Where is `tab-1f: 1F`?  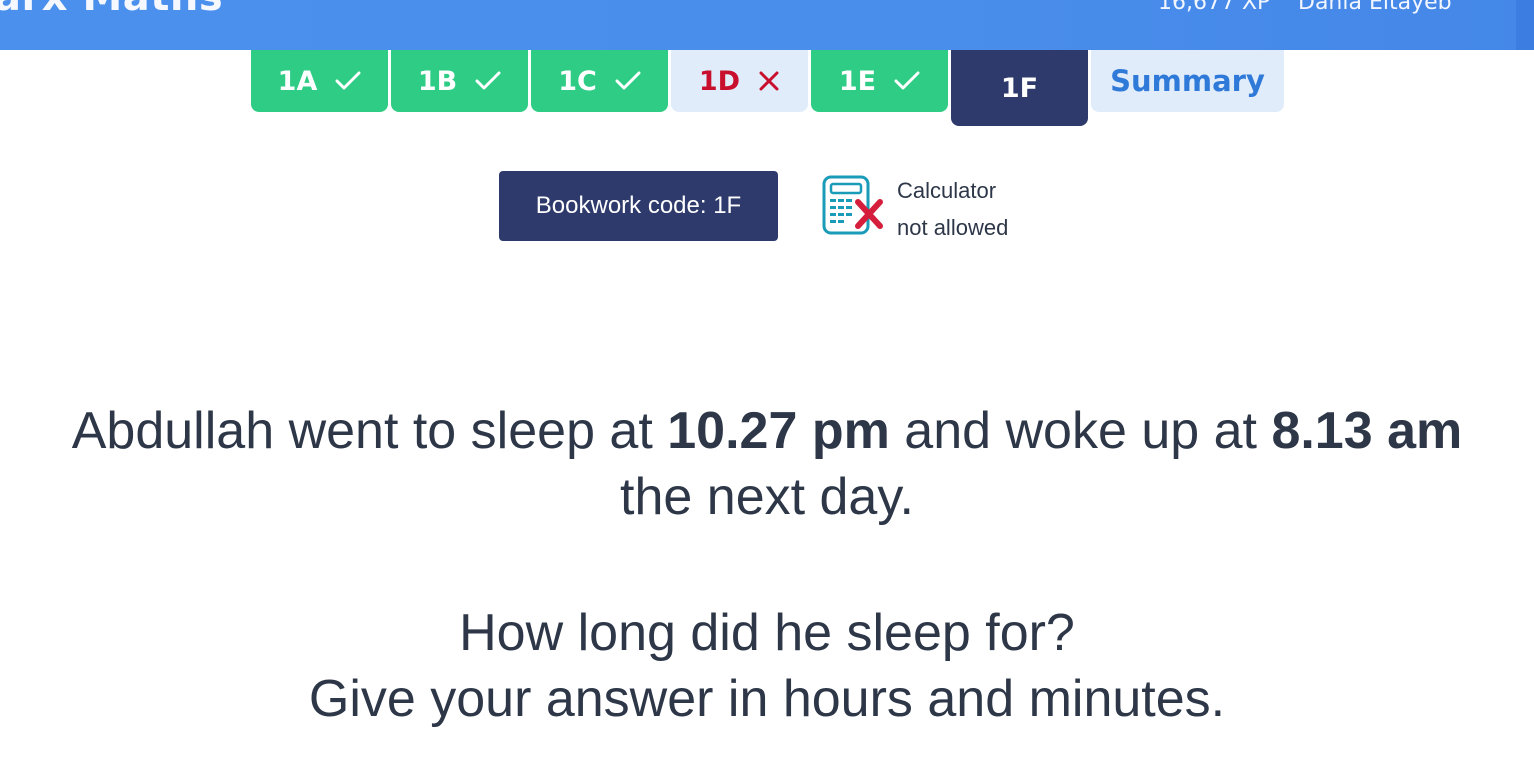 tab-1f: 1F is located at coordinates (1019, 88).